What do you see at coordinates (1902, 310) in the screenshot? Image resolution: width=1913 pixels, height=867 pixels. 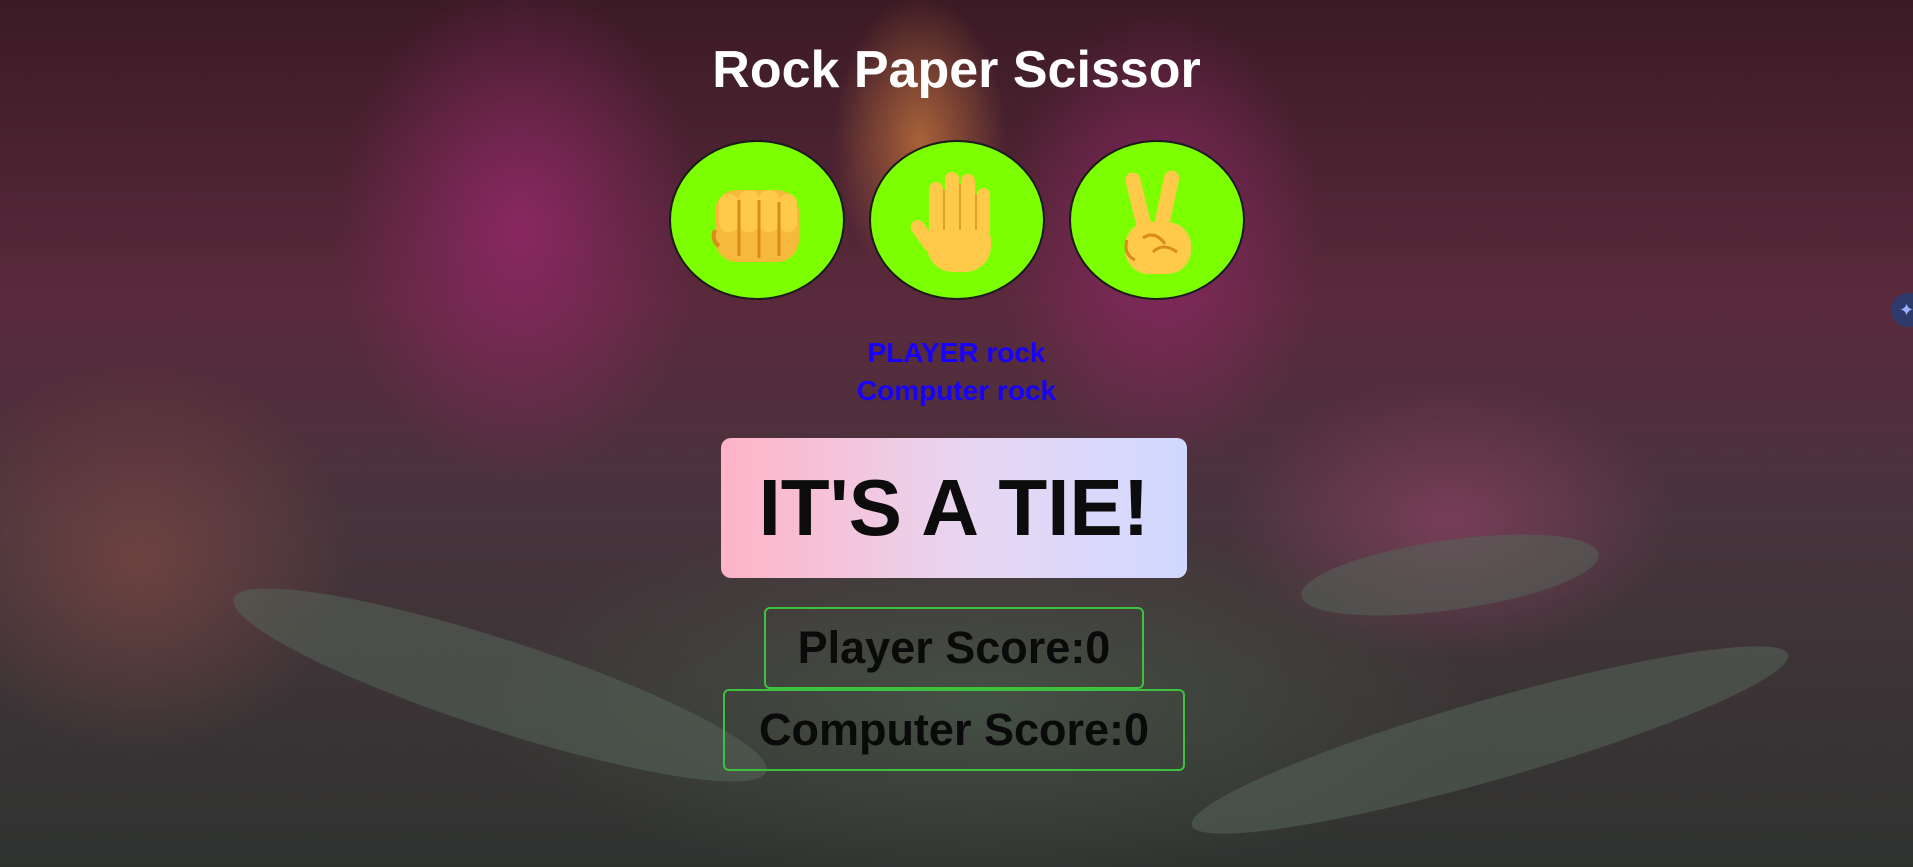 I see `sparkle-icon: ✦` at bounding box center [1902, 310].